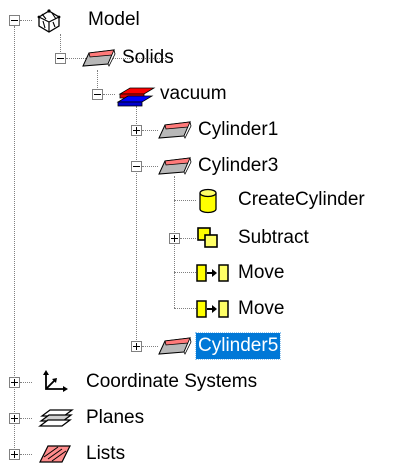 This screenshot has width=398, height=469. What do you see at coordinates (97, 94) in the screenshot?
I see `collapse-vacuum-button` at bounding box center [97, 94].